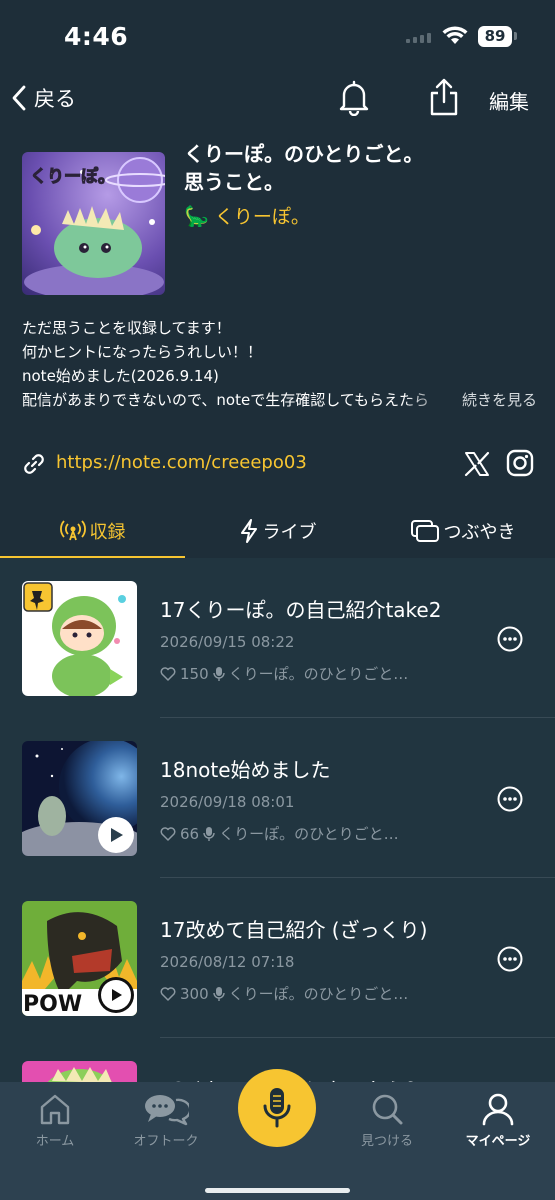 This screenshot has height=1200, width=555. What do you see at coordinates (142, 352) in the screenshot?
I see `description-line: 何かヒントになったらうれしい！！` at bounding box center [142, 352].